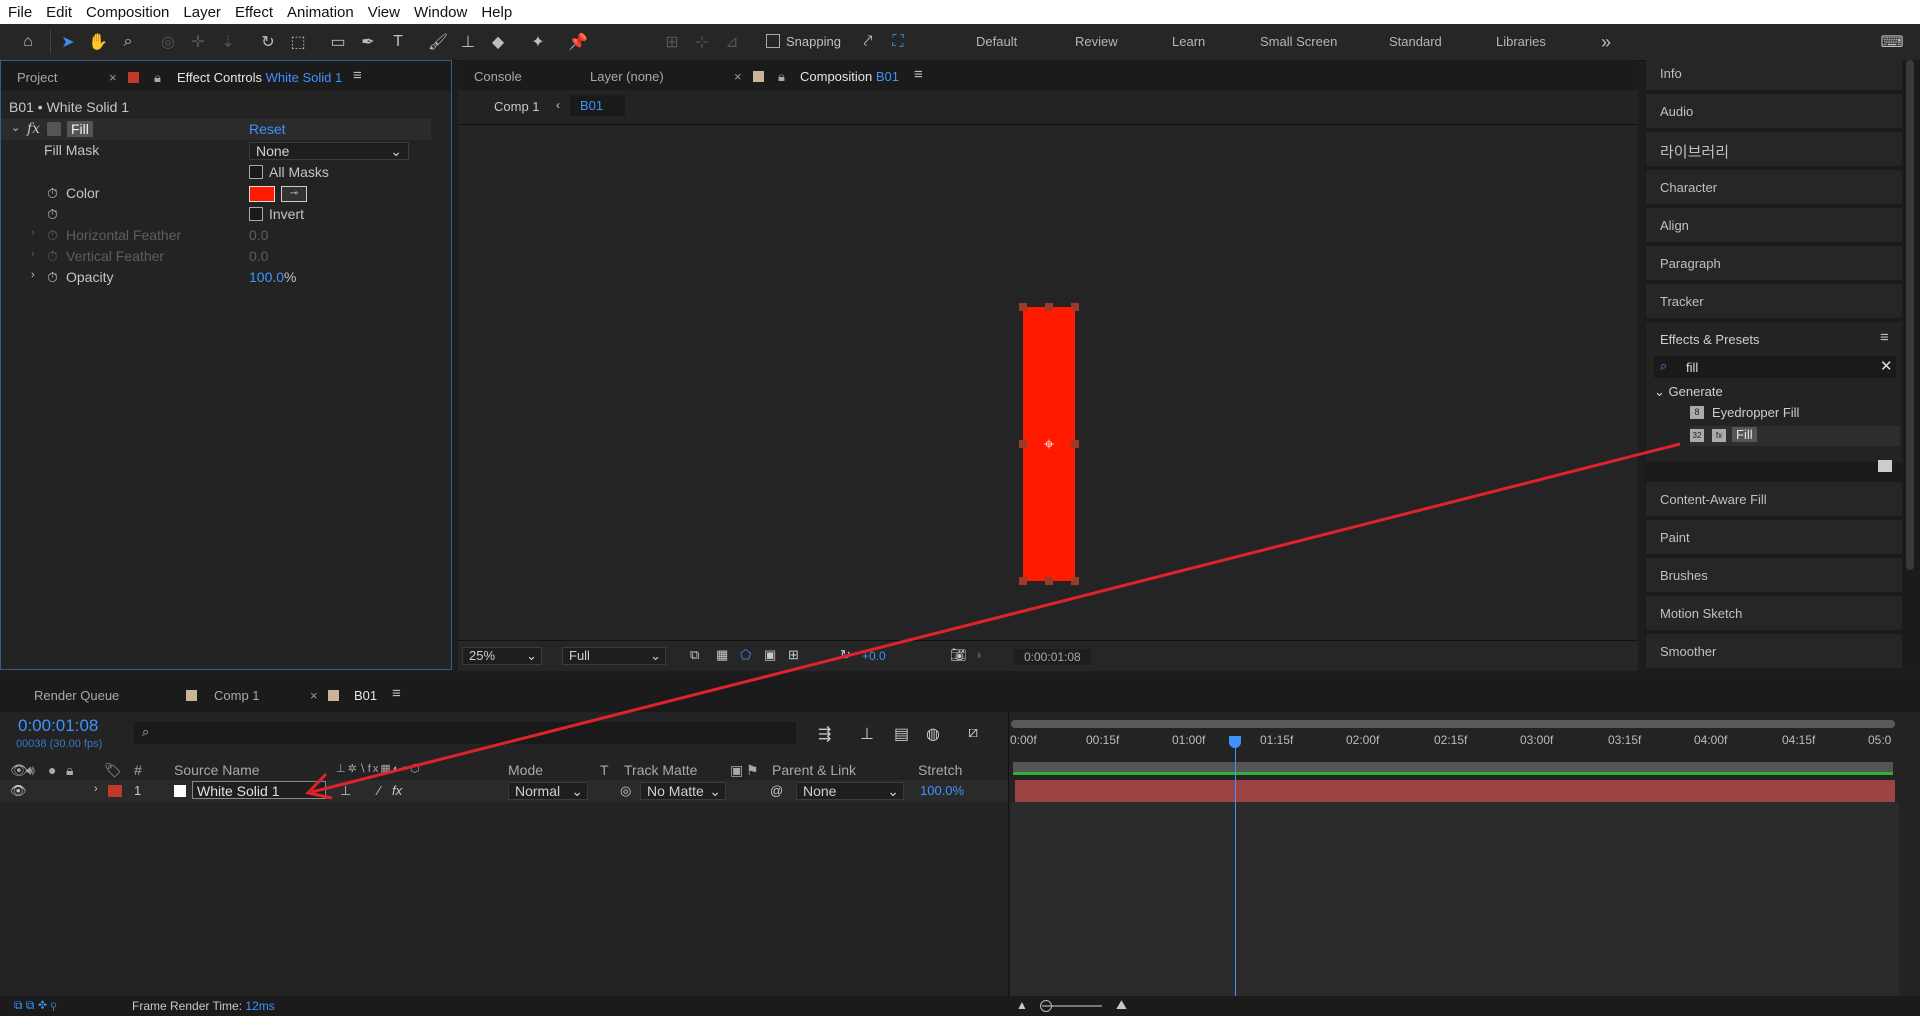 The height and width of the screenshot is (1016, 1920). I want to click on reset-exposure-icon: ↻, so click(845, 655).